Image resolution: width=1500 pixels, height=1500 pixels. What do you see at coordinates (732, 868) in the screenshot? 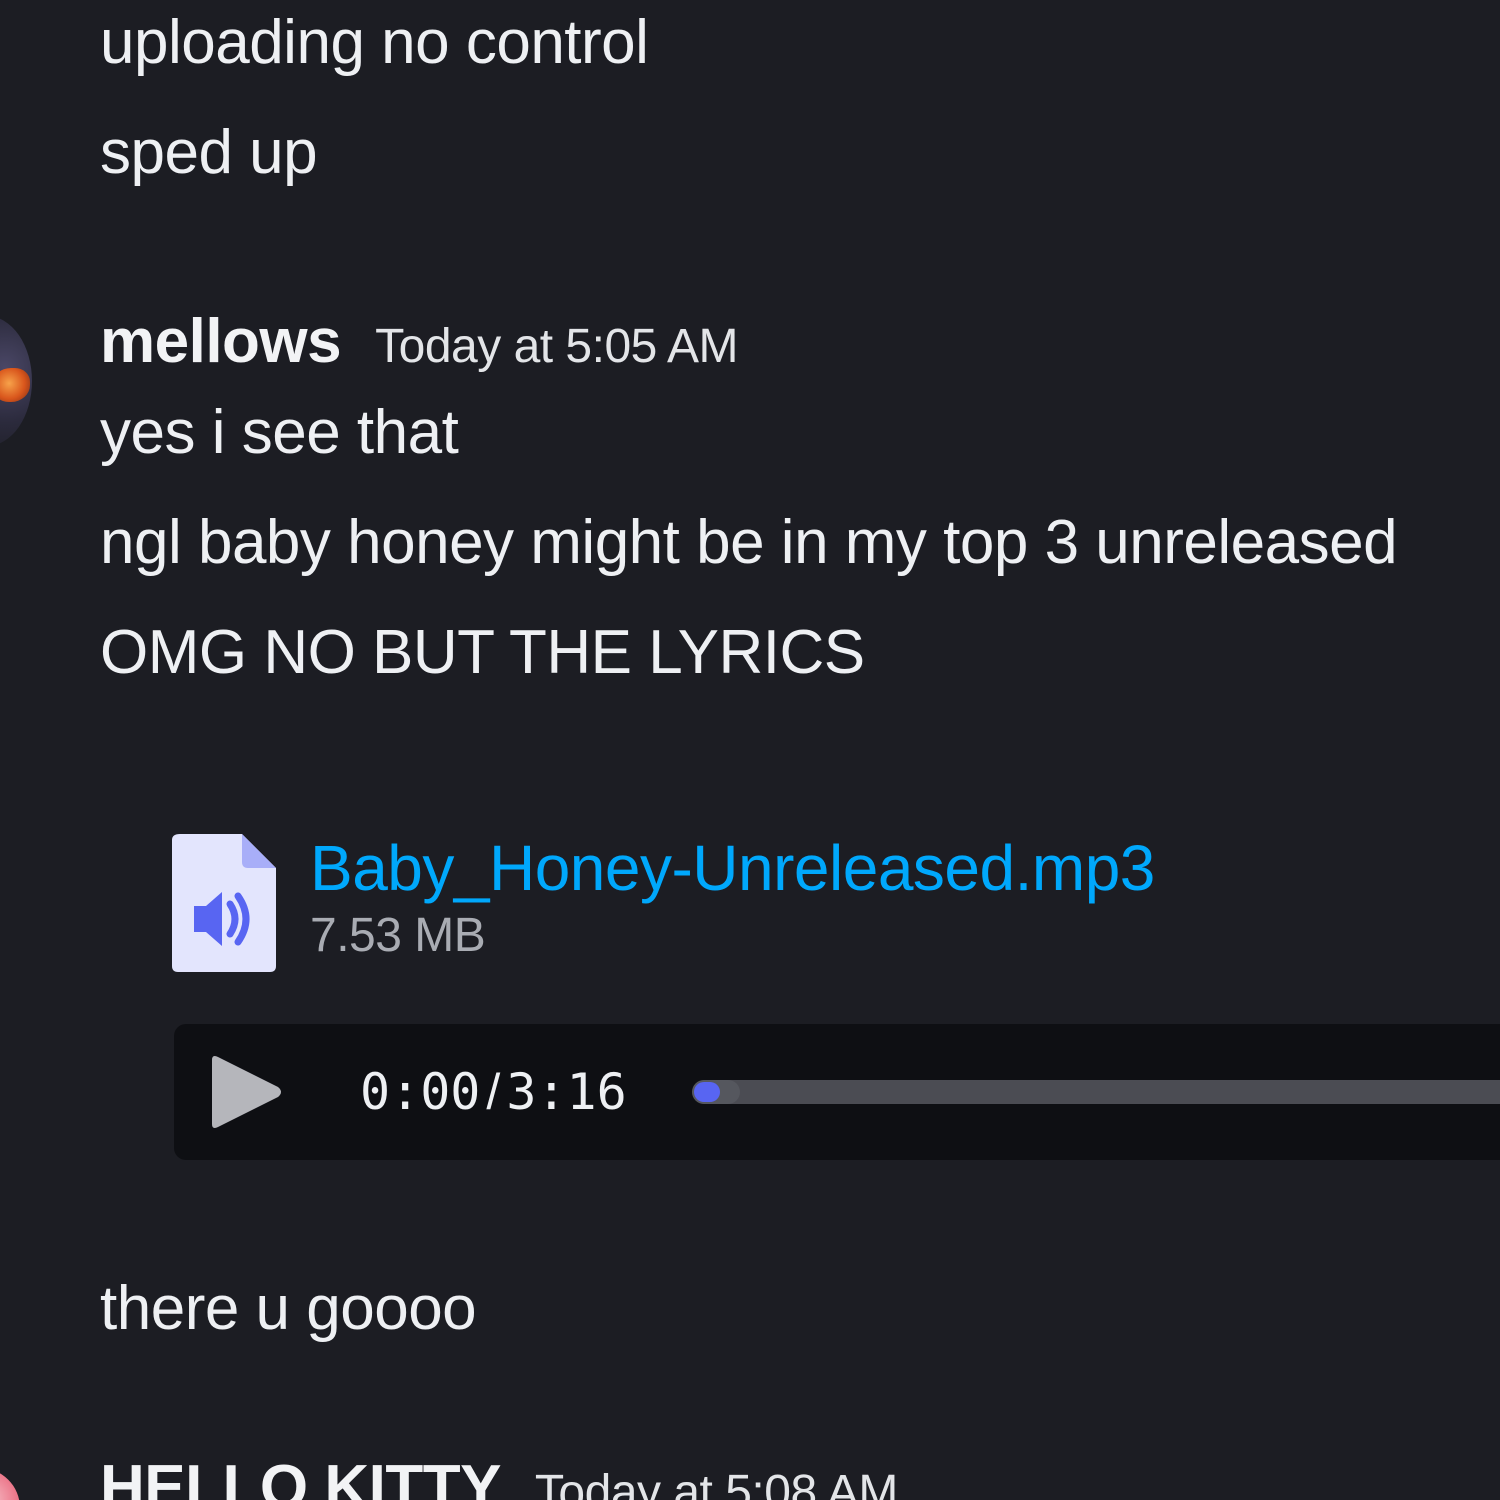
I see `file-name-link: Baby_Honey-Unreleased.mp3` at bounding box center [732, 868].